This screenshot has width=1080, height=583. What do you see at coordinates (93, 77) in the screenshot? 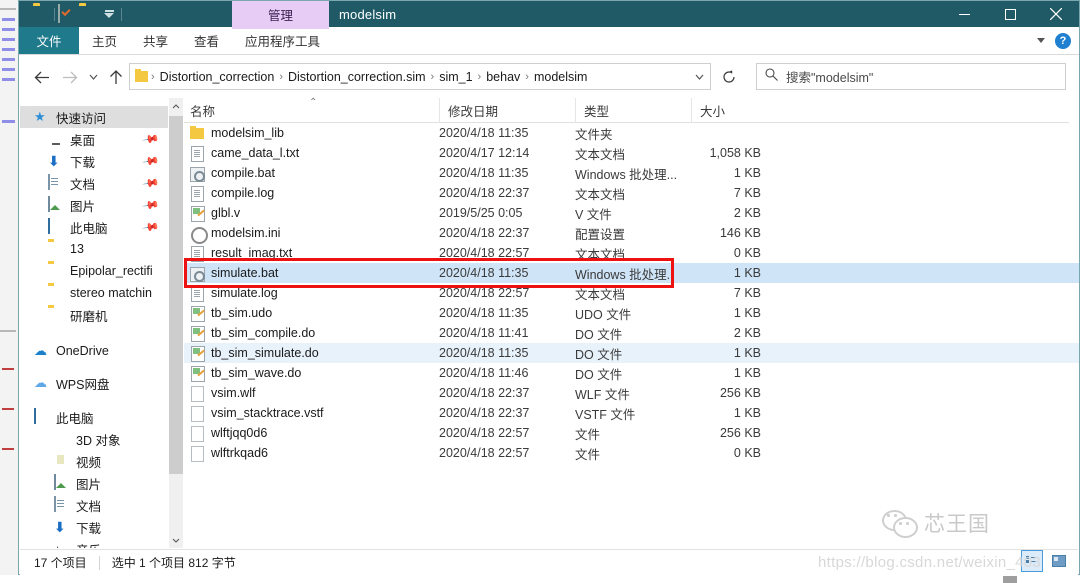
I see `recent-locations-button` at bounding box center [93, 77].